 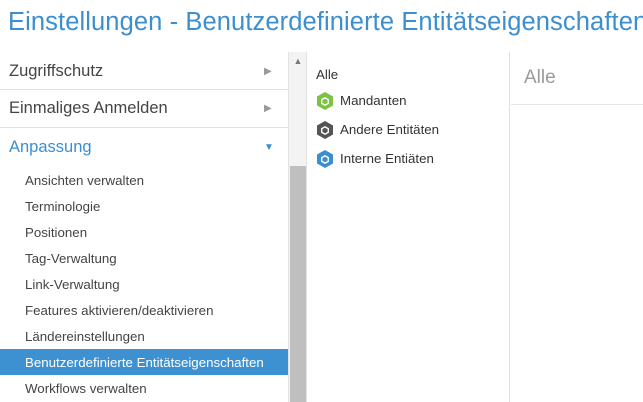 What do you see at coordinates (298, 61) in the screenshot?
I see `scroll-up-arrow-icon: ▲` at bounding box center [298, 61].